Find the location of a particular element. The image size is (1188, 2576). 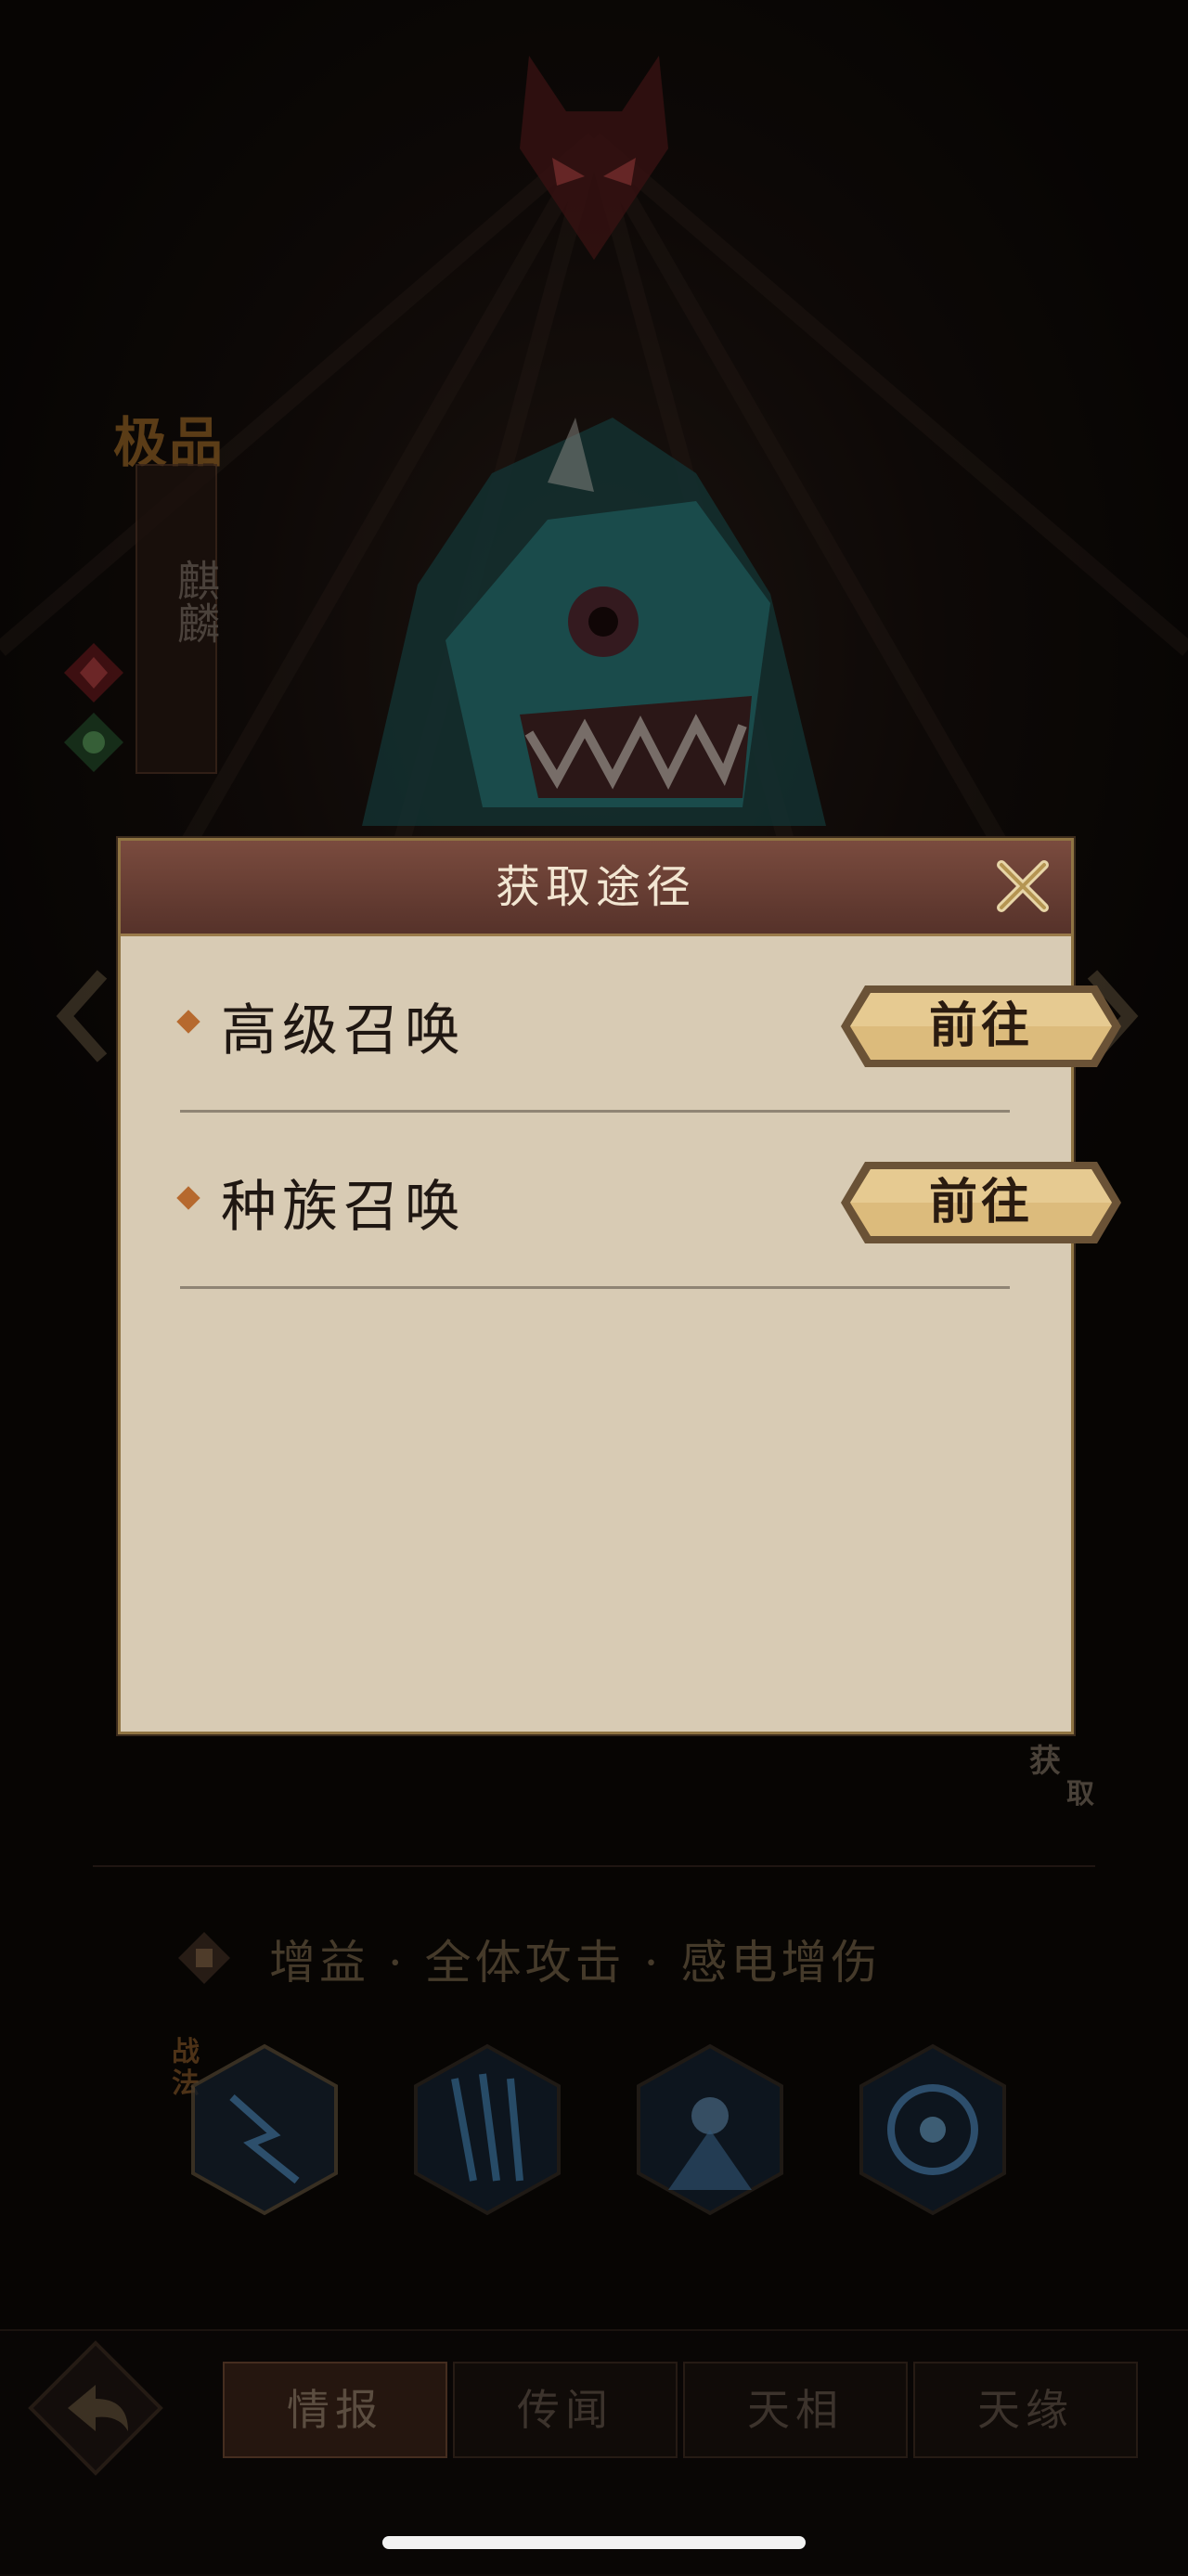

acquire-row-advanced-summon: 高级召唤 前往 is located at coordinates (648, 1023).